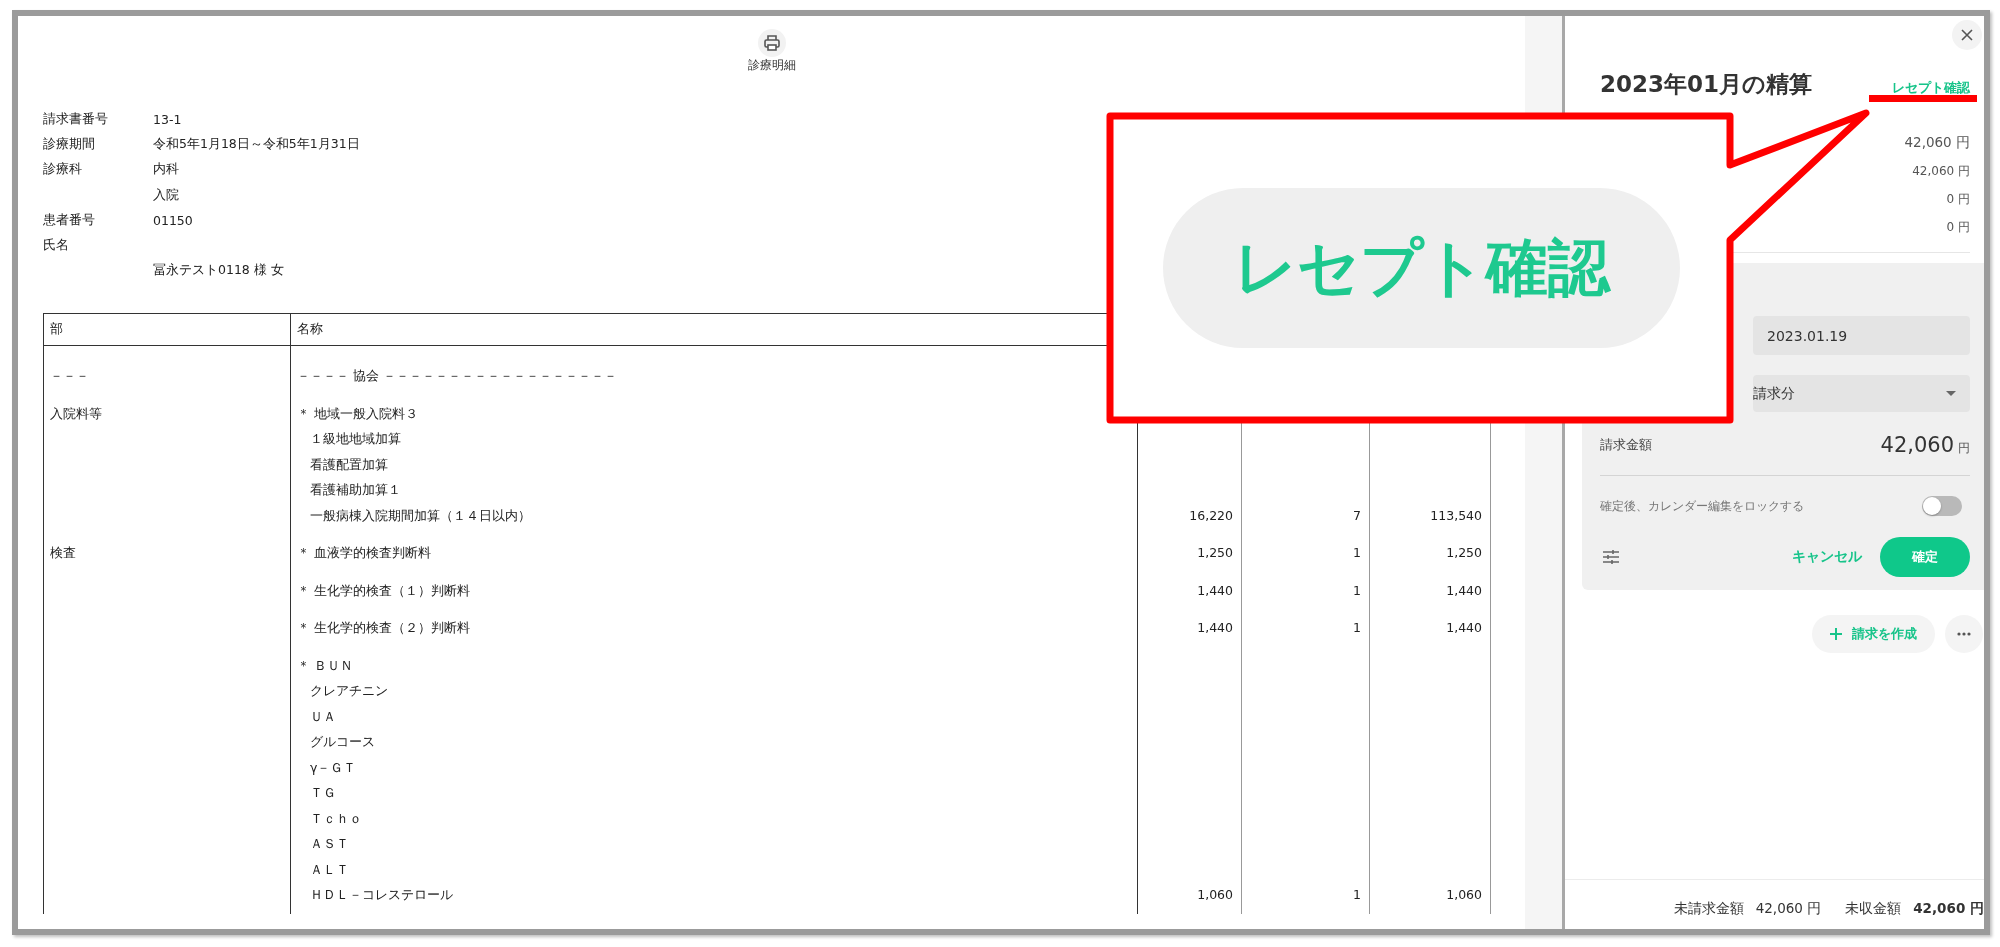 Image resolution: width=2000 pixels, height=947 pixels. Describe the element at coordinates (384, 628) in the screenshot. I see `item-name: ＊ 生化学的検査（２）判断料` at that location.